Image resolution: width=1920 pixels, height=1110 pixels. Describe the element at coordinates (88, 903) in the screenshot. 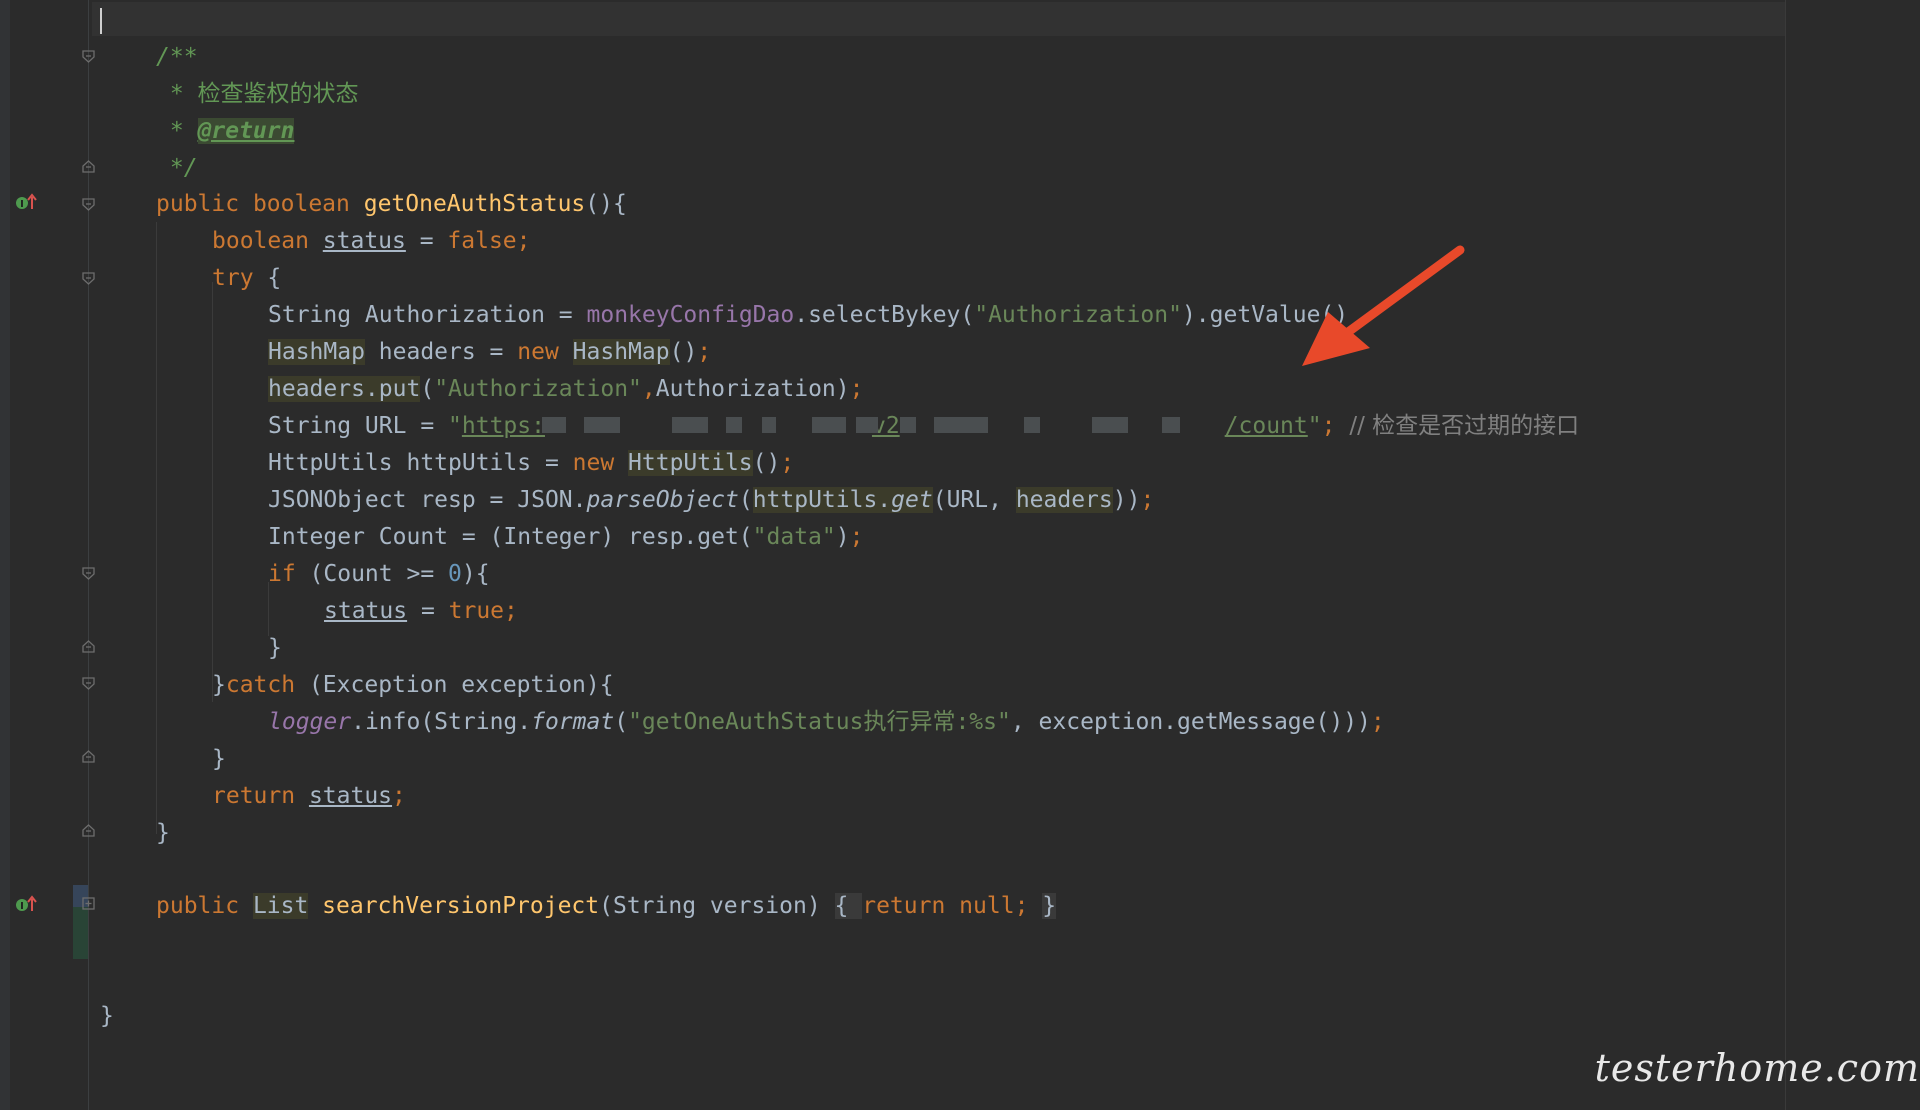

I see `expand-fold-icon` at that location.